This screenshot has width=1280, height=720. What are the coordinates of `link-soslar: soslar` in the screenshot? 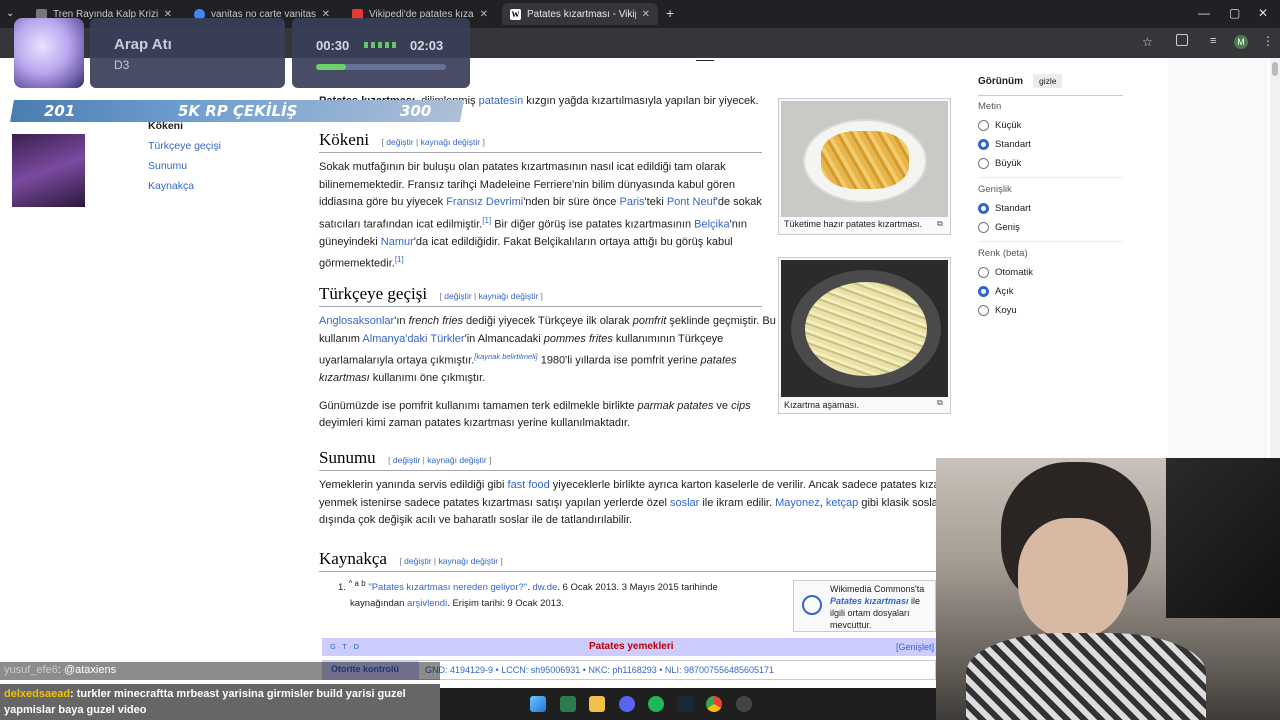 It's located at (684, 503).